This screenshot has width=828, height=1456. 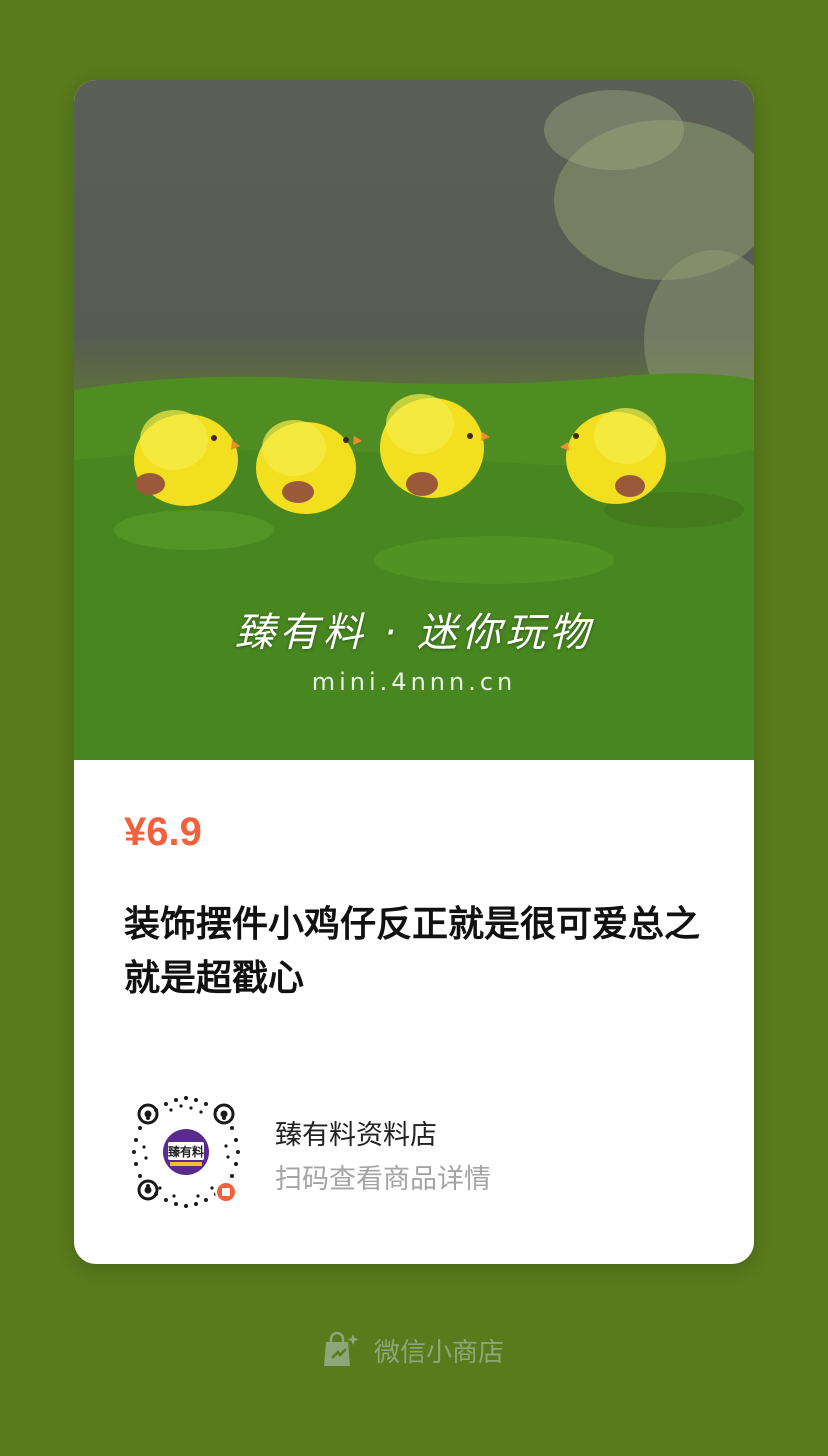 I want to click on wechat-store-footer: 微信小商店, so click(x=412, y=1350).